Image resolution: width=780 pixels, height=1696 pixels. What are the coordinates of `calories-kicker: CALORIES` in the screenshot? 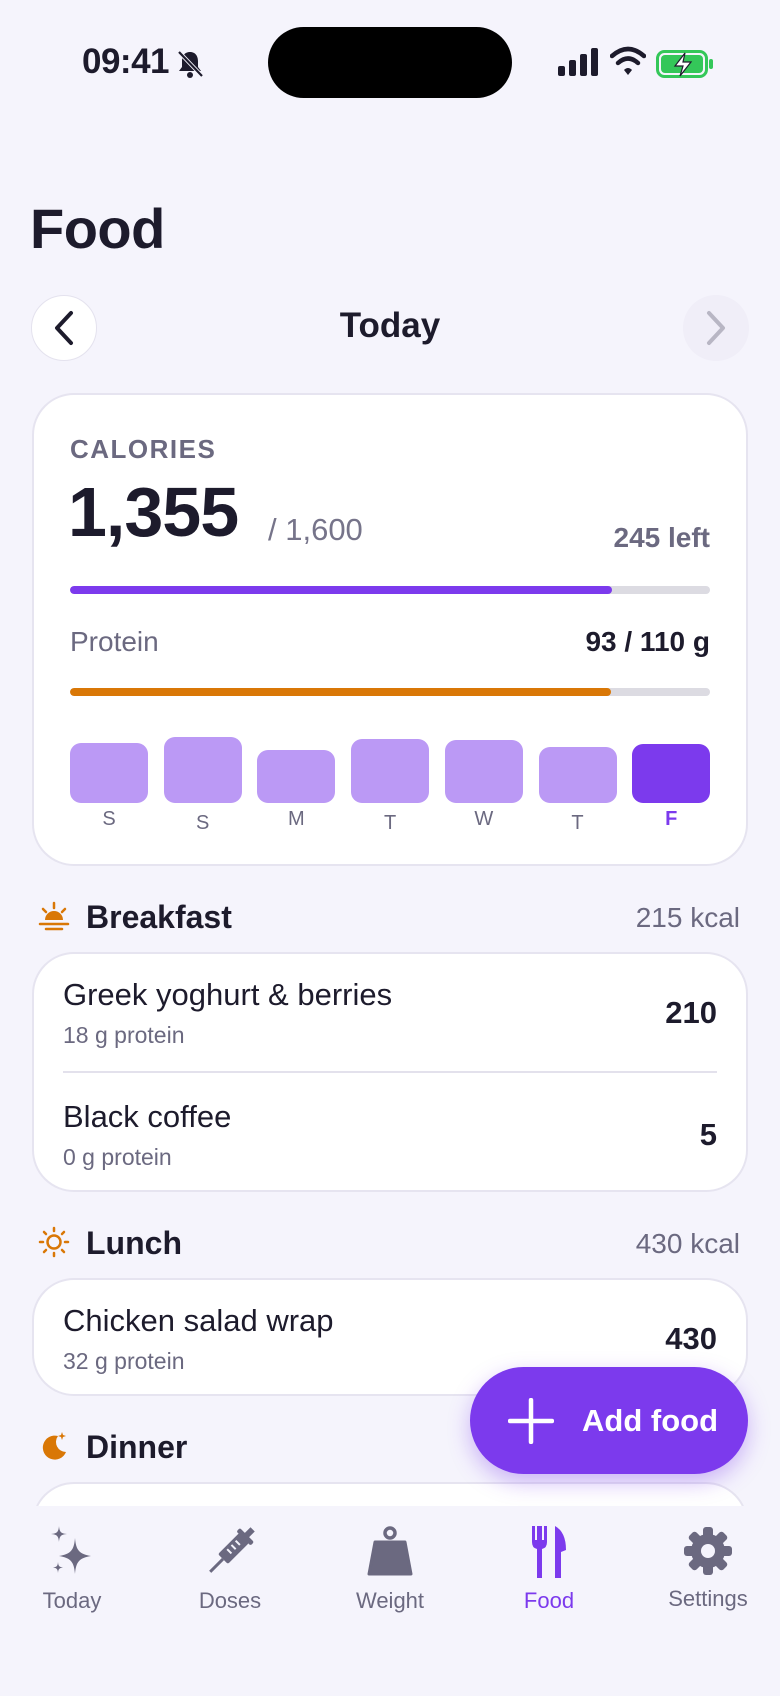 It's located at (143, 449).